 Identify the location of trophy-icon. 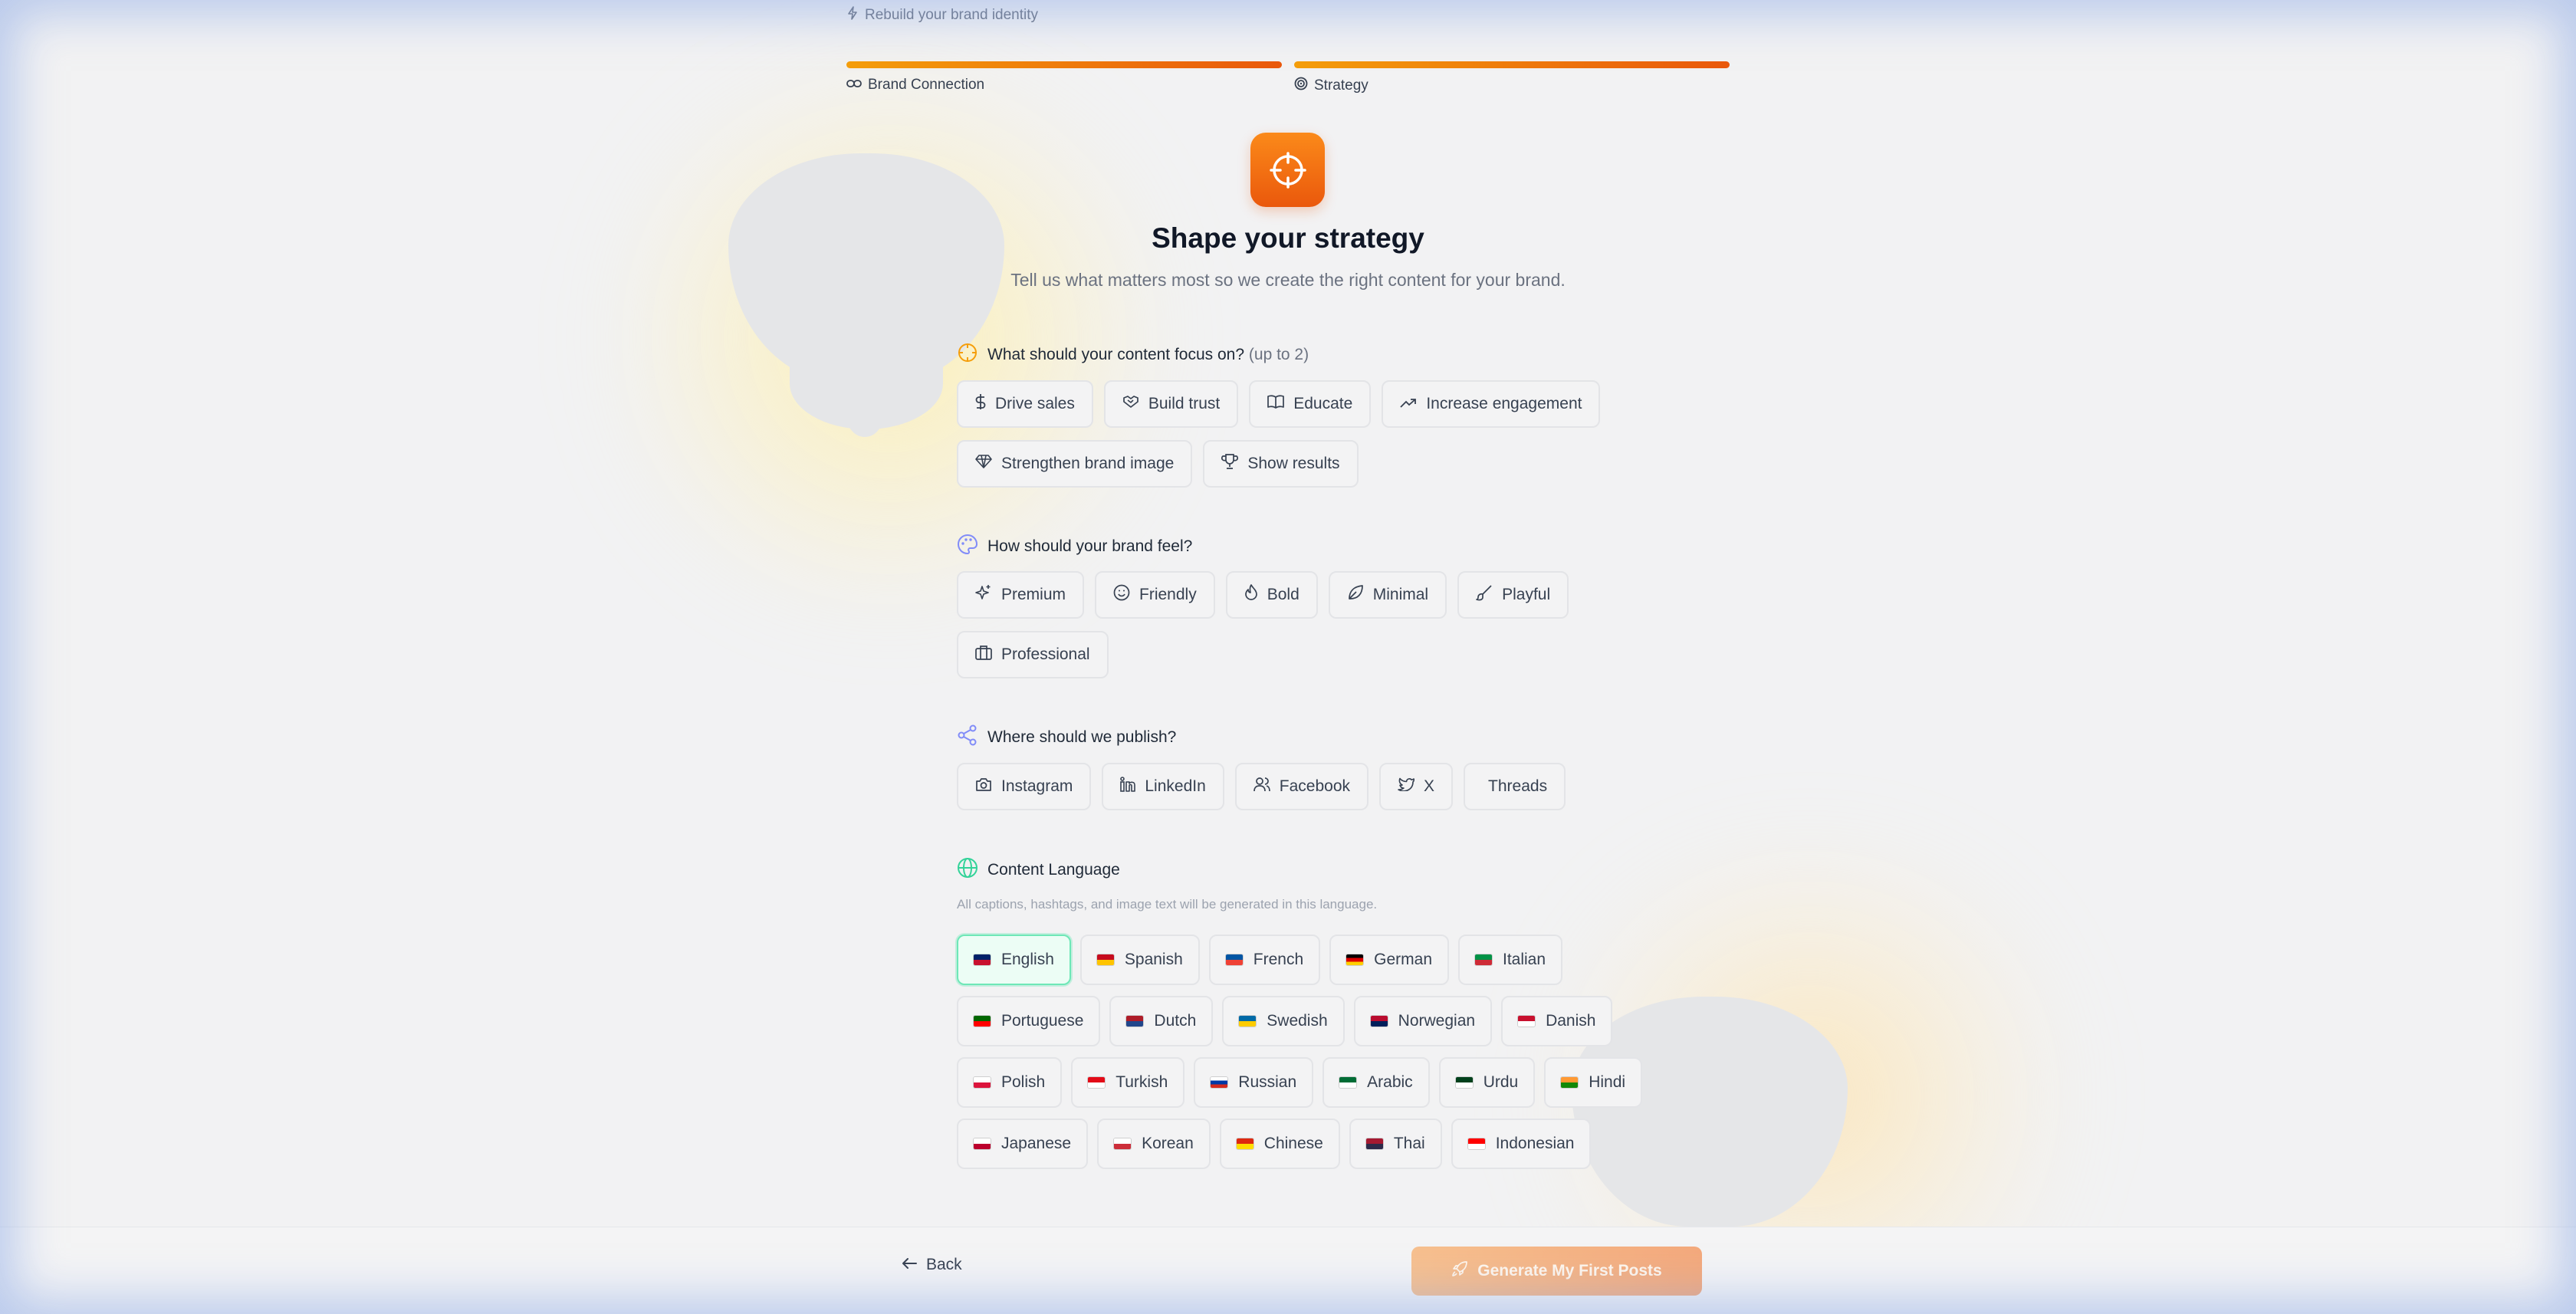
(1230, 464).